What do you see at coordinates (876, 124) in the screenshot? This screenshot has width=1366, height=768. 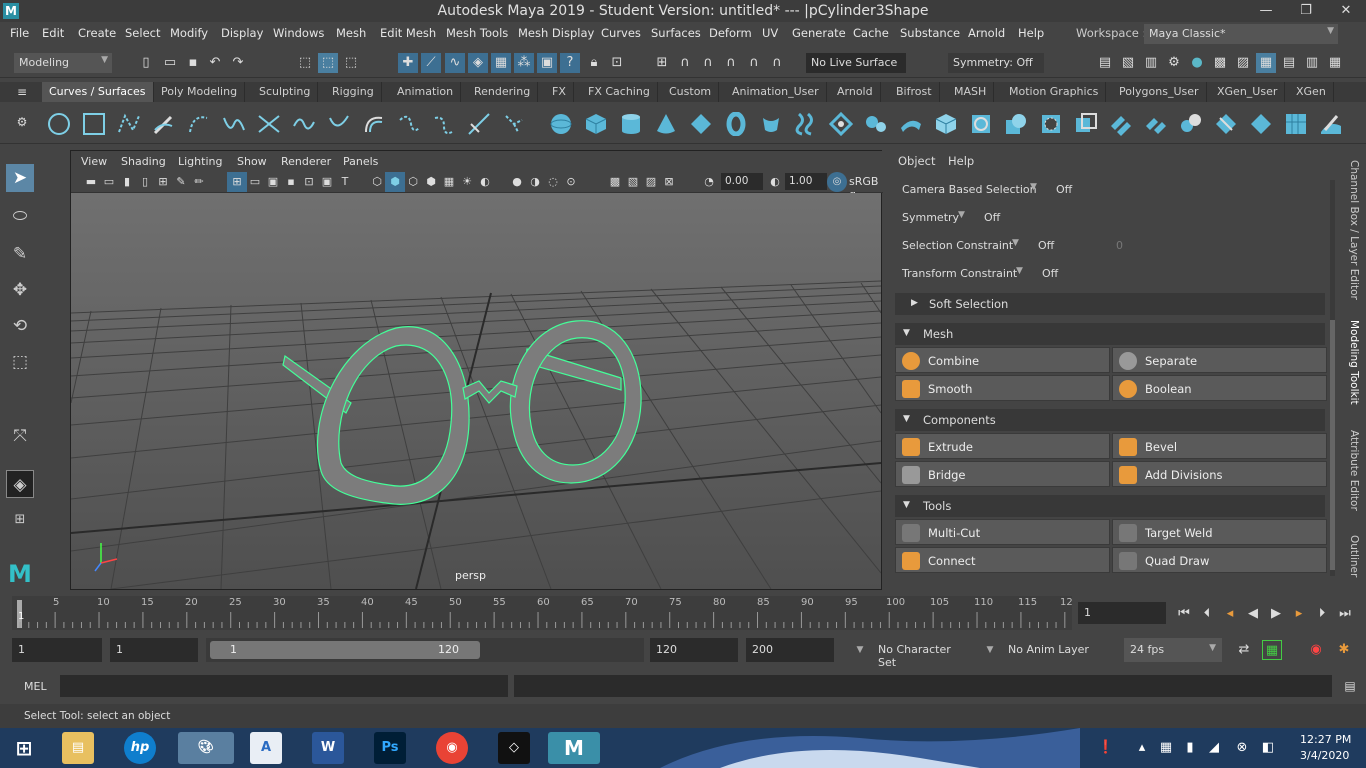 I see `extrude-surface-icon` at bounding box center [876, 124].